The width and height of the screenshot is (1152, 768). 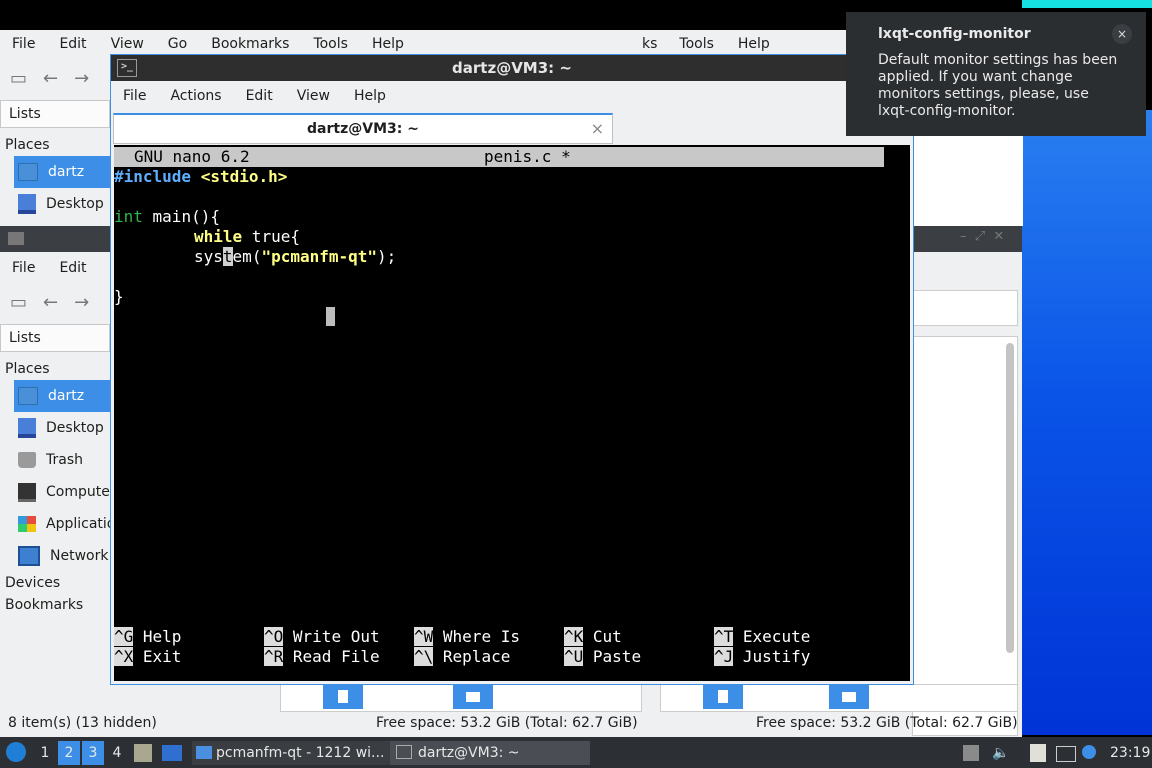 What do you see at coordinates (593, 637) in the screenshot?
I see `shortcut-cut: ^K Cut` at bounding box center [593, 637].